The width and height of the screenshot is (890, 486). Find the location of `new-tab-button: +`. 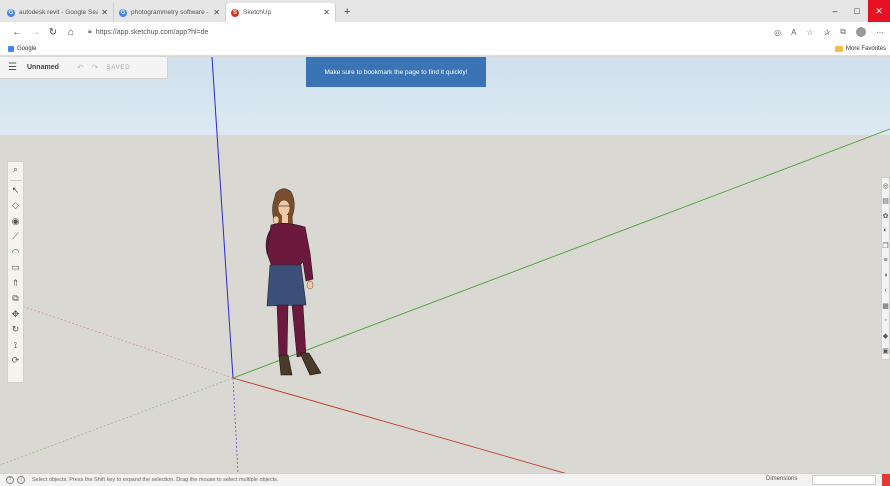

new-tab-button: + is located at coordinates (347, 12).